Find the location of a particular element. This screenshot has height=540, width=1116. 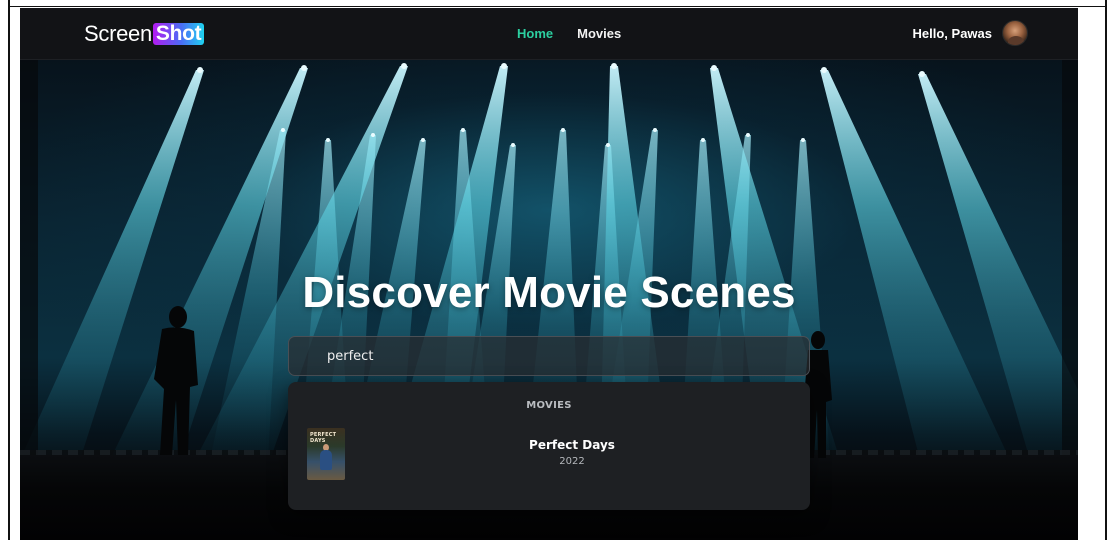

poster-title-text: PERFECT DAYS is located at coordinates (323, 438).